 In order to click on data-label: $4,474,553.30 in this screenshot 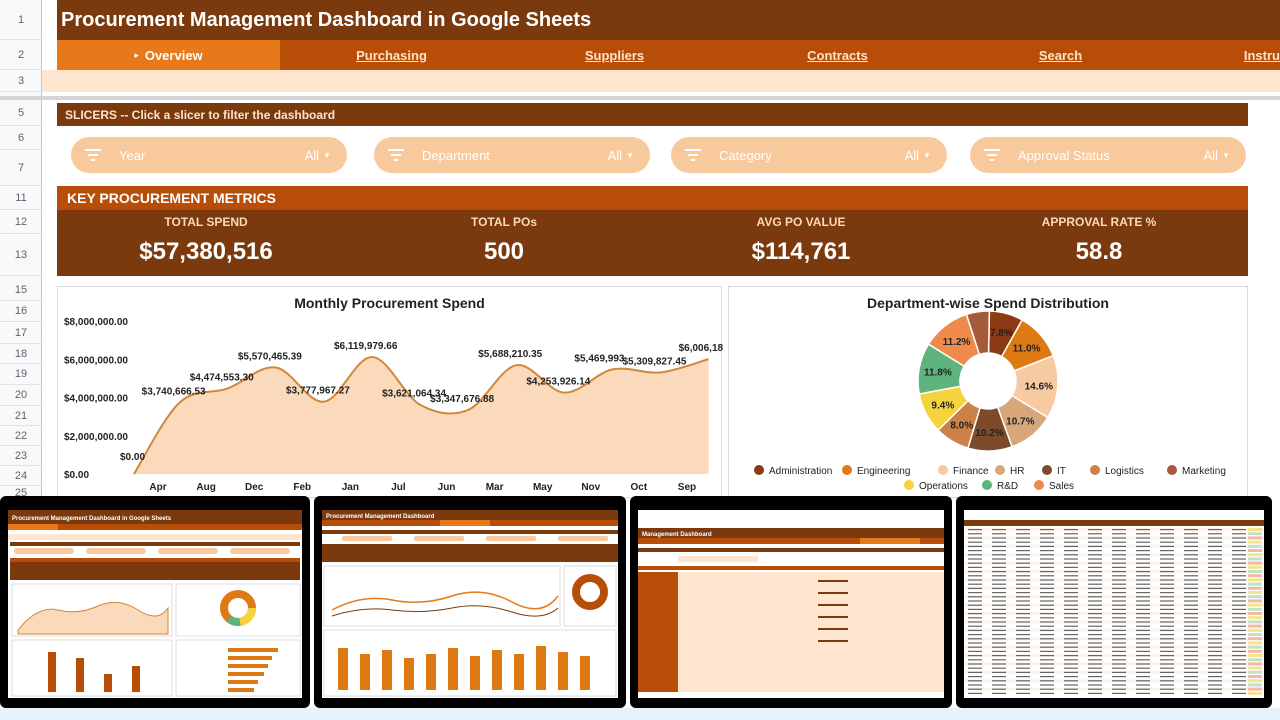, I will do `click(222, 377)`.